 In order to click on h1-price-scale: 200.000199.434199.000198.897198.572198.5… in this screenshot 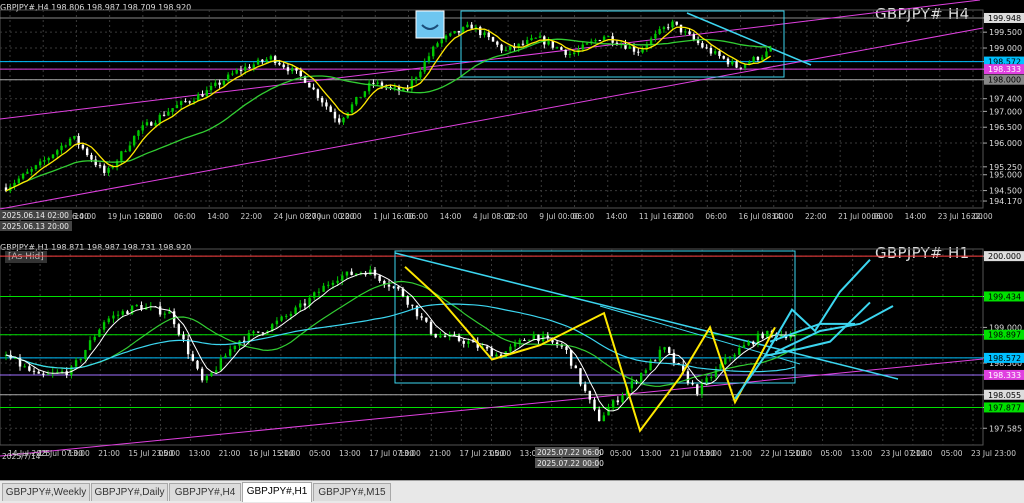, I will do `click(1003, 342)`.